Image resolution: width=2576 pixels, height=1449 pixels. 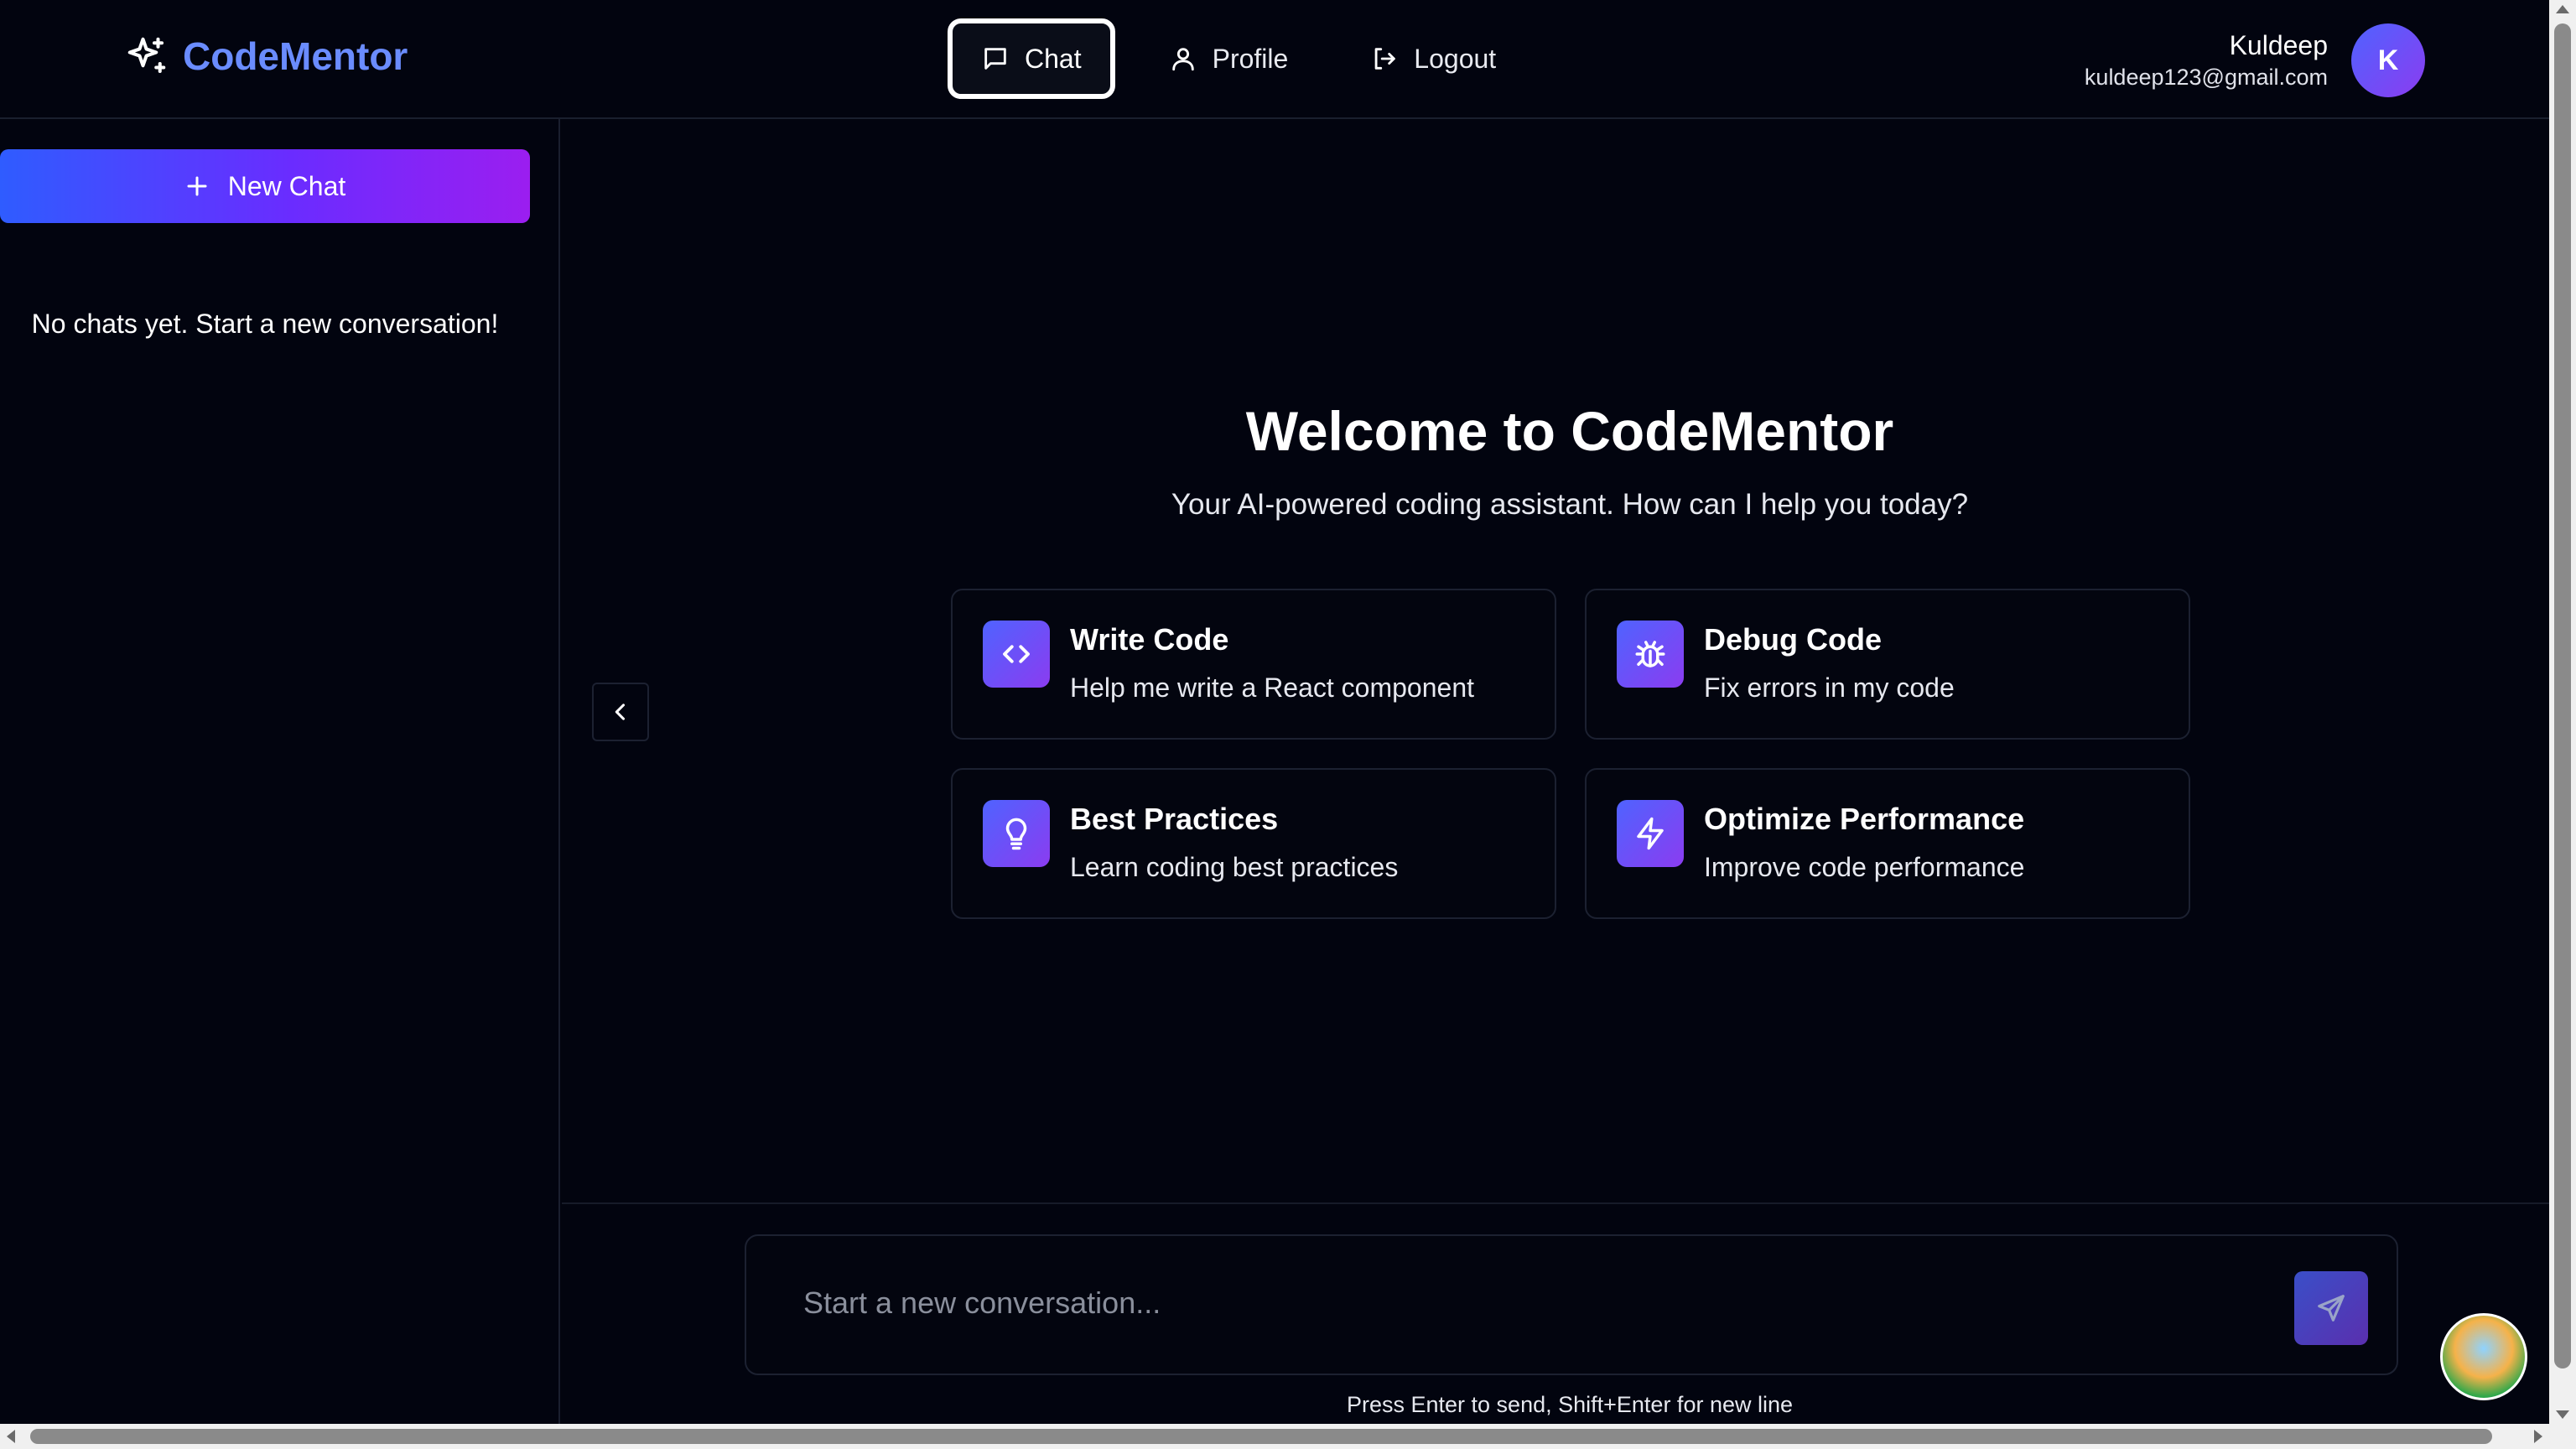 I want to click on new-chat-button: New Chat, so click(x=265, y=186).